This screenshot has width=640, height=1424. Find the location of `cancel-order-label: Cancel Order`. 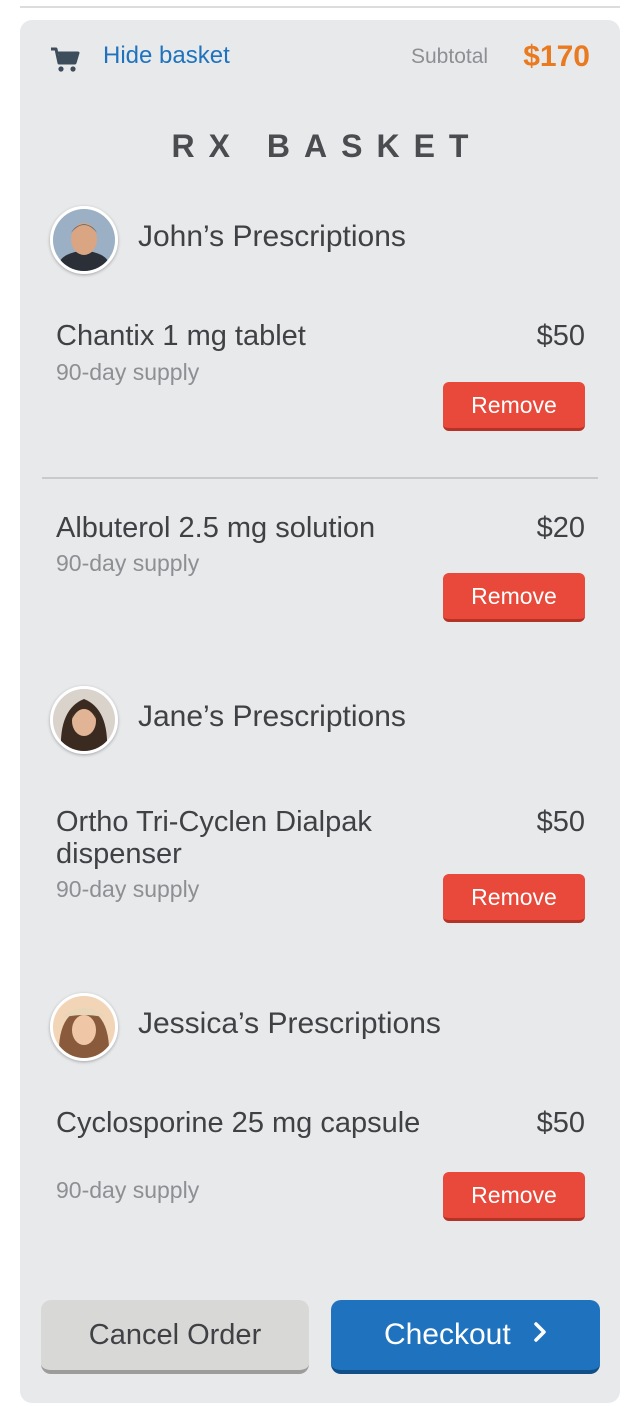

cancel-order-label: Cancel Order is located at coordinates (175, 1335).